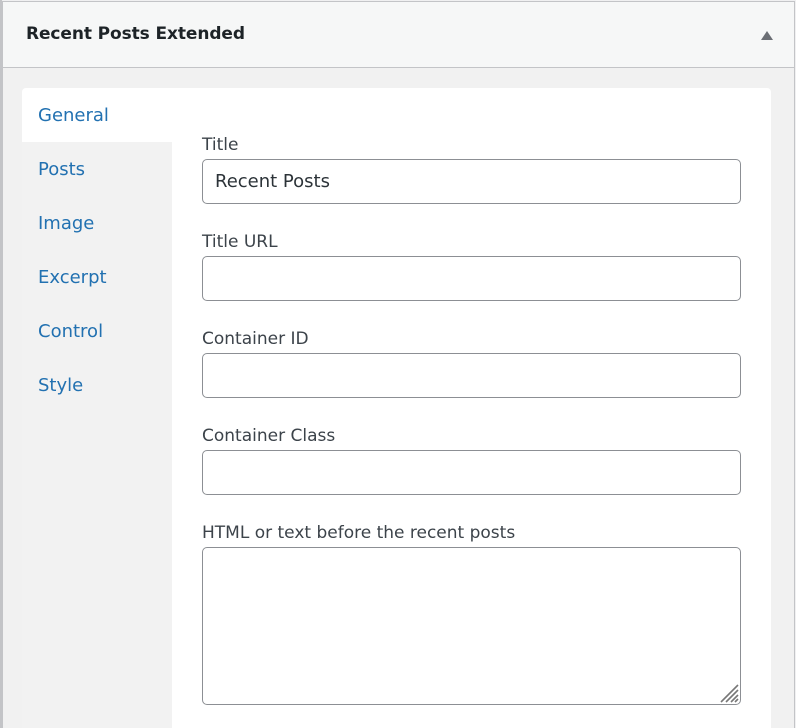 Image resolution: width=796 pixels, height=728 pixels. What do you see at coordinates (471, 375) in the screenshot?
I see `container-id-input` at bounding box center [471, 375].